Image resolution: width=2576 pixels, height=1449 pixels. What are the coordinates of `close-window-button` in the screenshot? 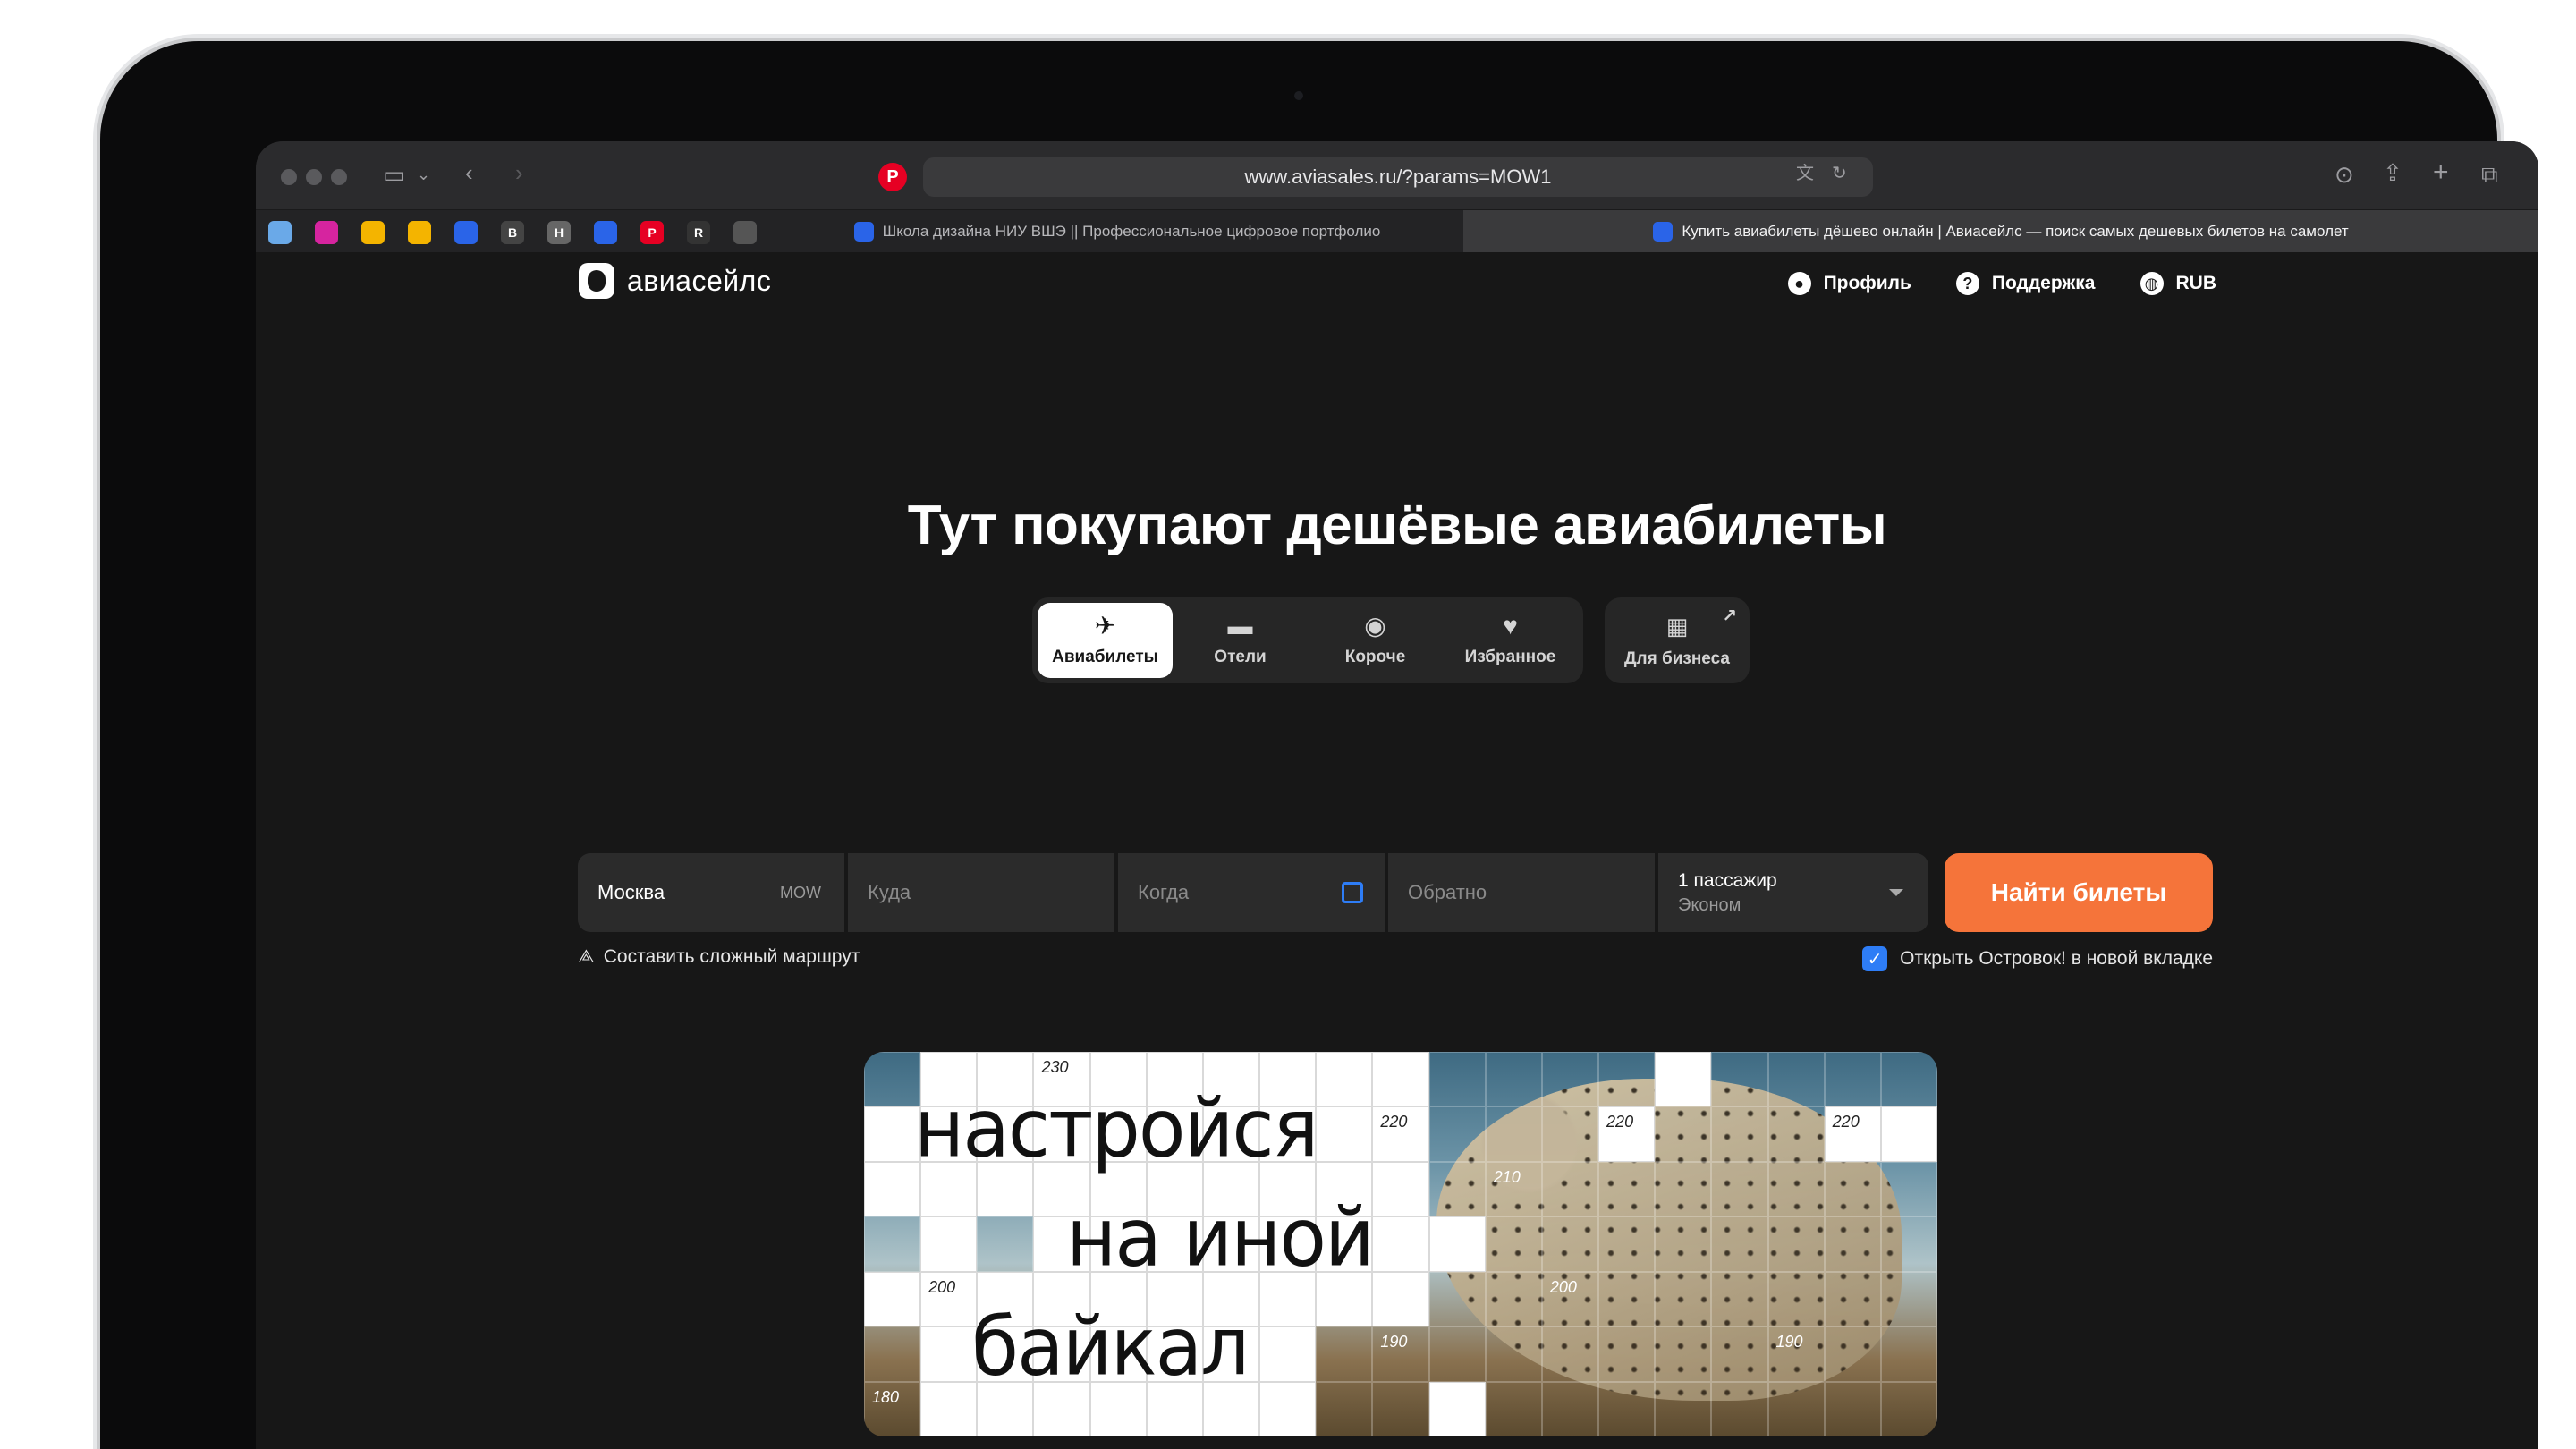 It's located at (289, 177).